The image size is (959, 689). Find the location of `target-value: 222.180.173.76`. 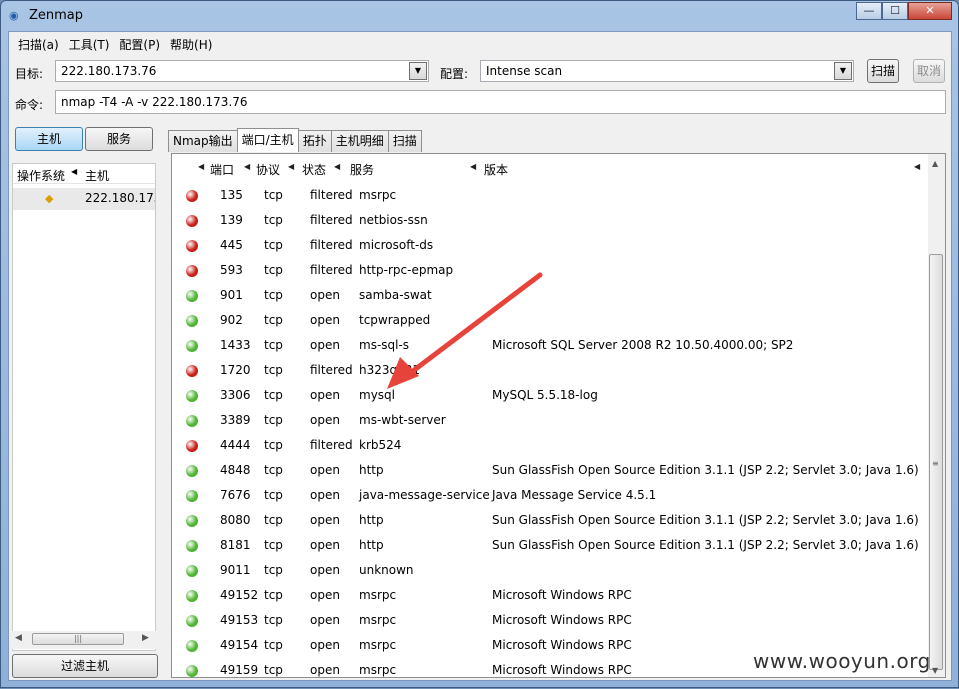

target-value: 222.180.173.76 is located at coordinates (109, 71).